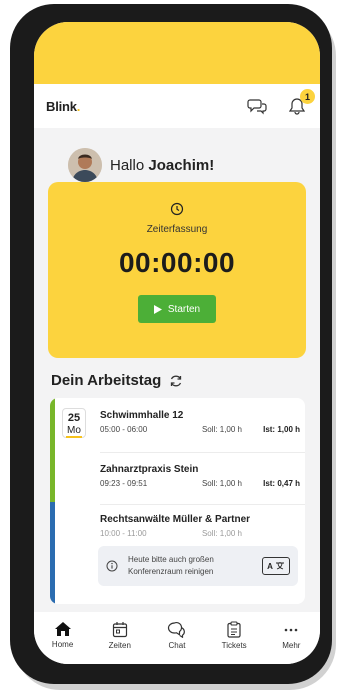 The image size is (341, 693). I want to click on date-weekday: Mo, so click(74, 431).